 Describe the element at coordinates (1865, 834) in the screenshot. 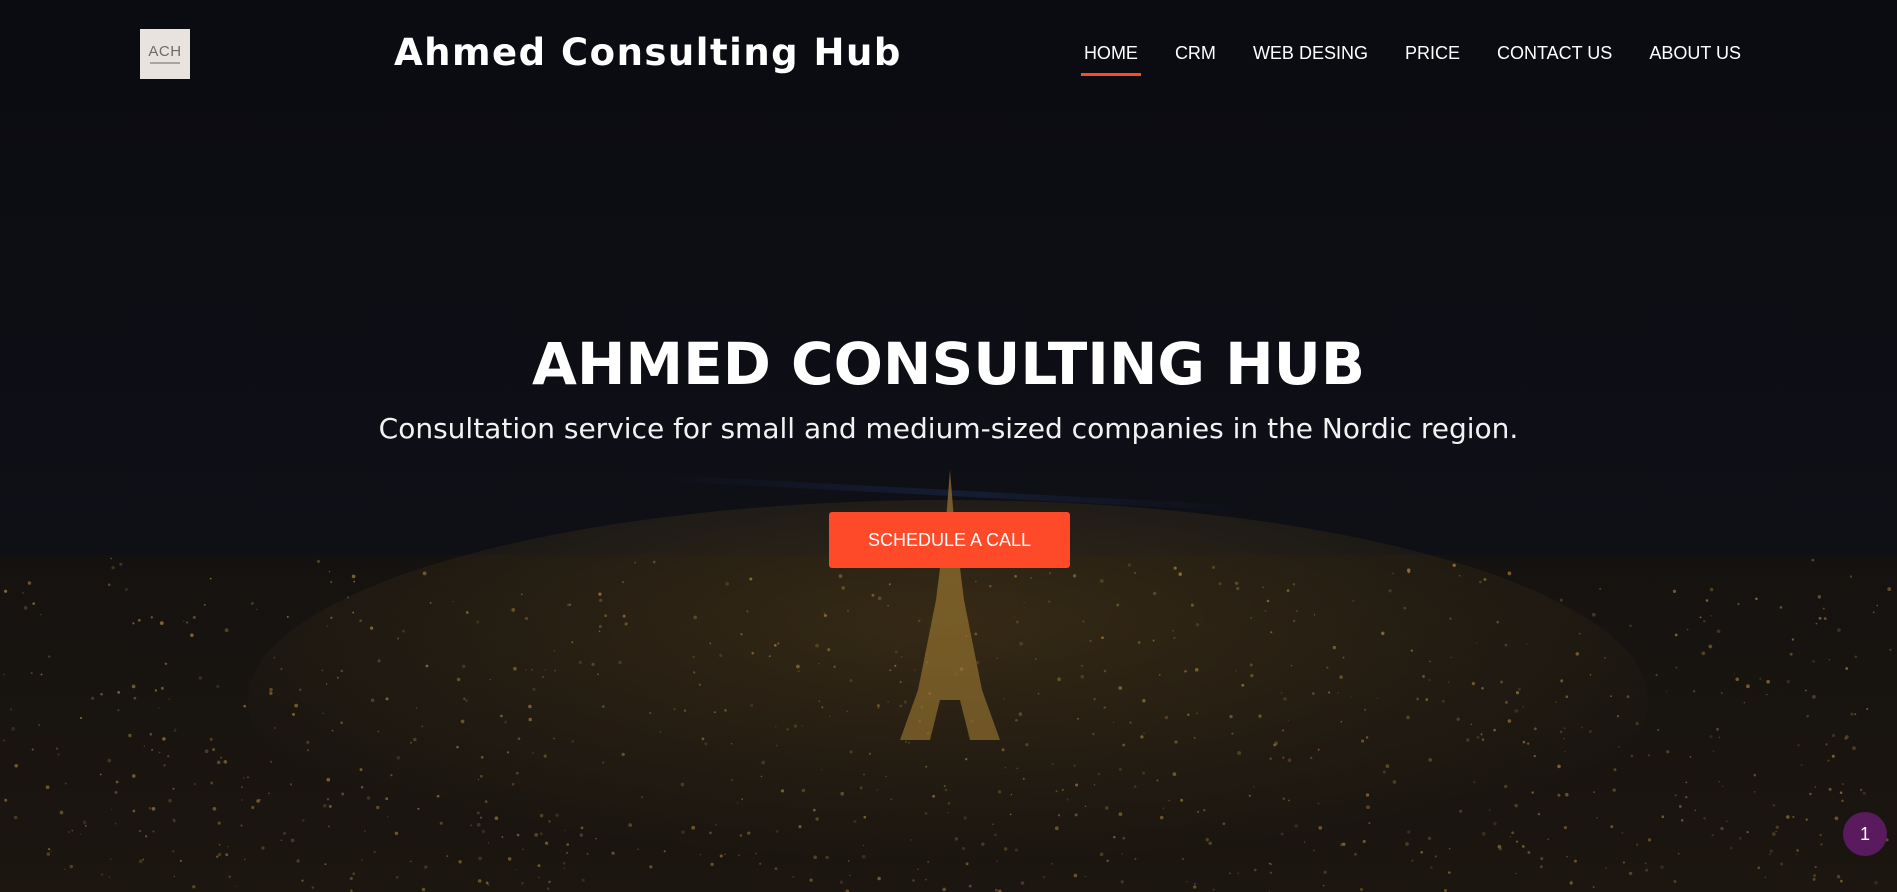

I see `notification-badge: 1` at that location.